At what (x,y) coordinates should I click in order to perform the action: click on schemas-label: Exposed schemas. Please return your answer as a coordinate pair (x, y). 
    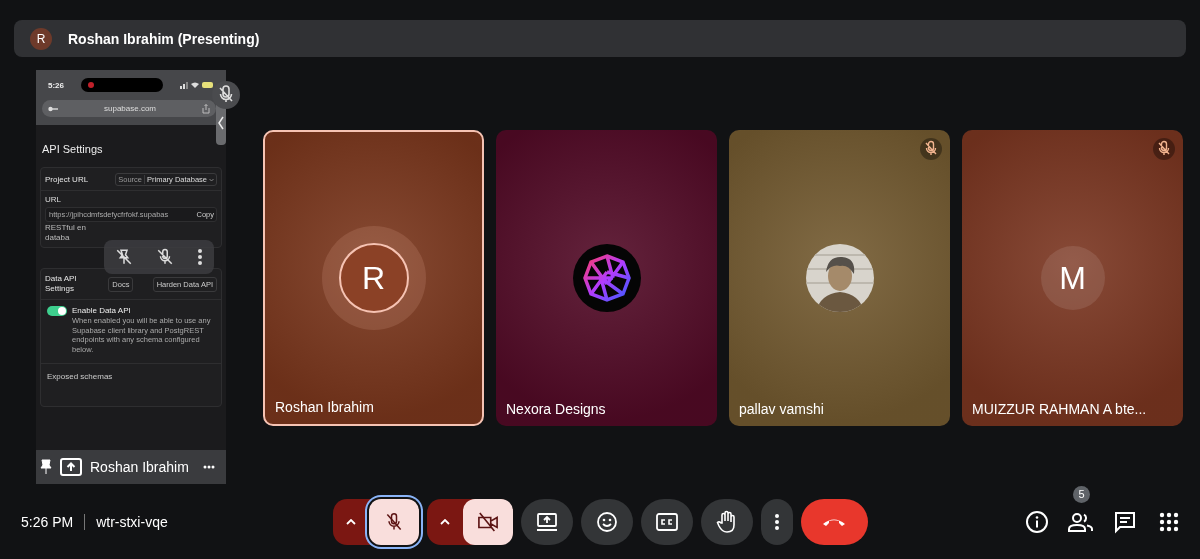
    Looking at the image, I should click on (80, 376).